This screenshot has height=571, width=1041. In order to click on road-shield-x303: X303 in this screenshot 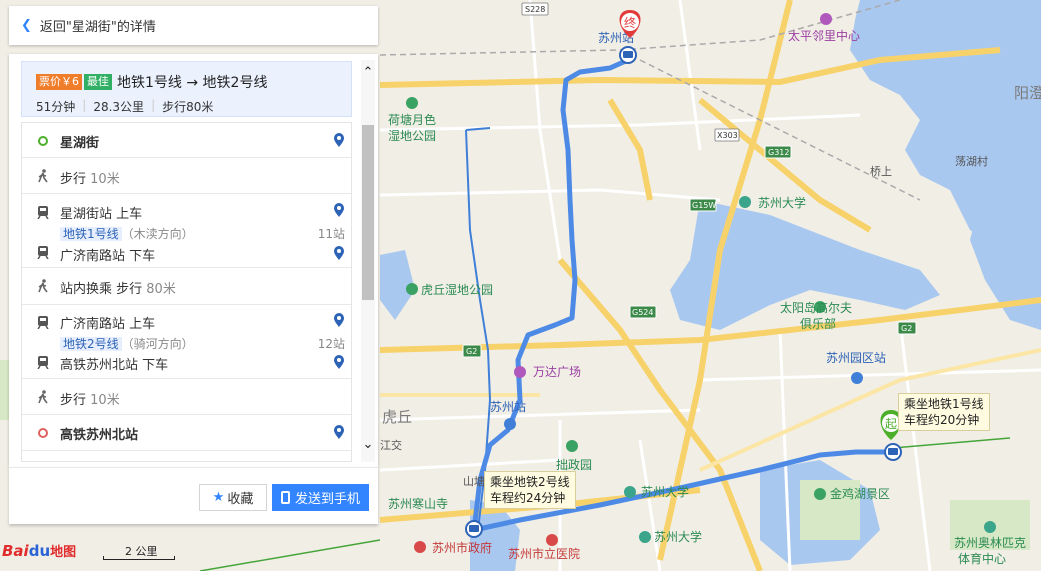, I will do `click(727, 135)`.